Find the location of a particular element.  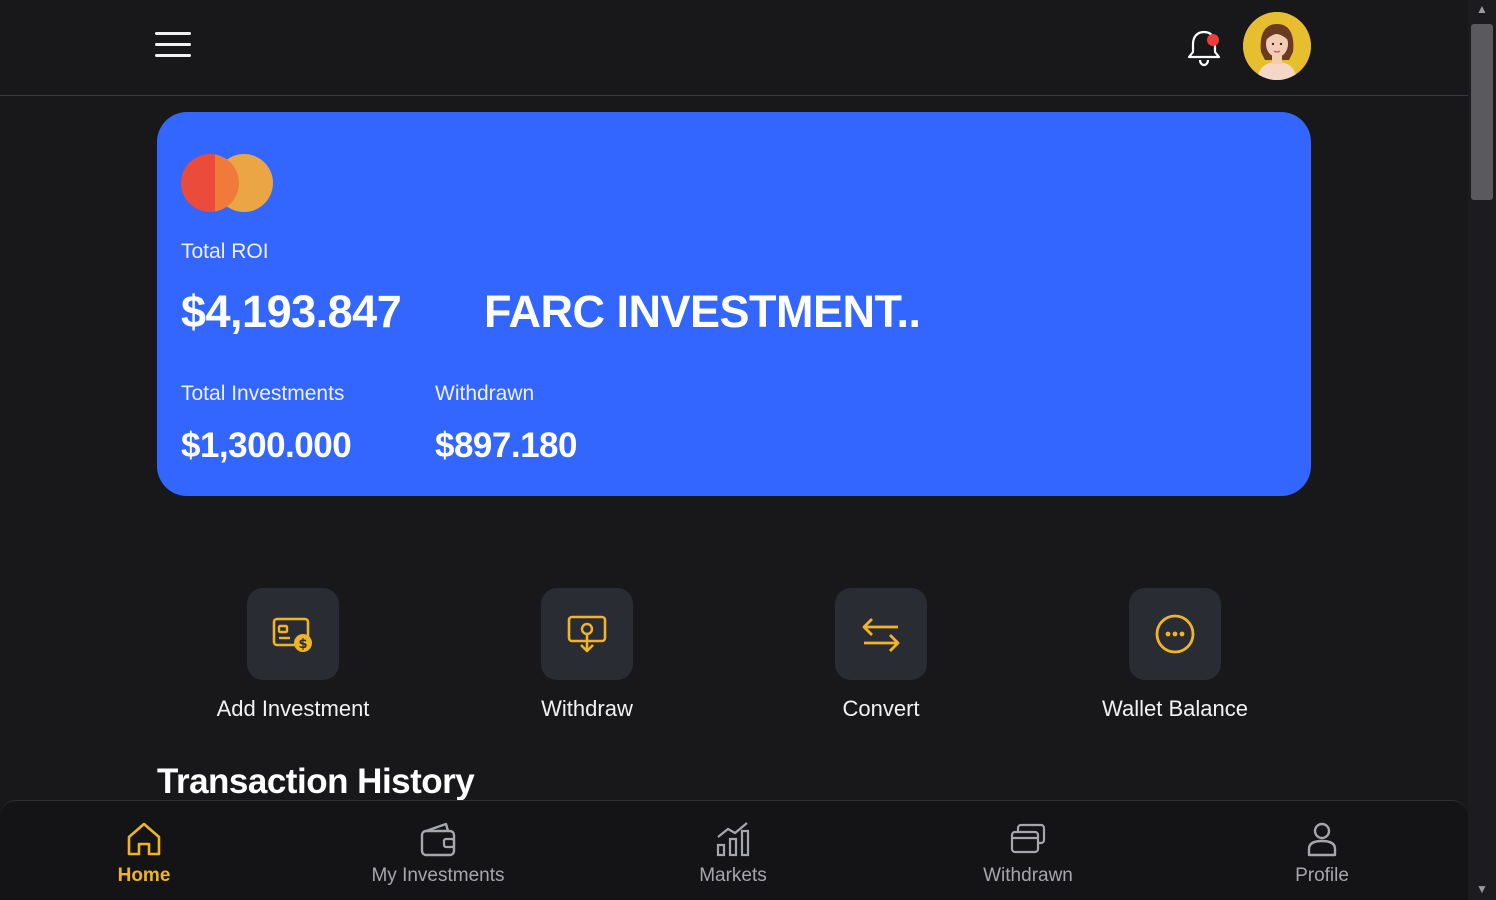

hamburger-menu-icon is located at coordinates (173, 46).